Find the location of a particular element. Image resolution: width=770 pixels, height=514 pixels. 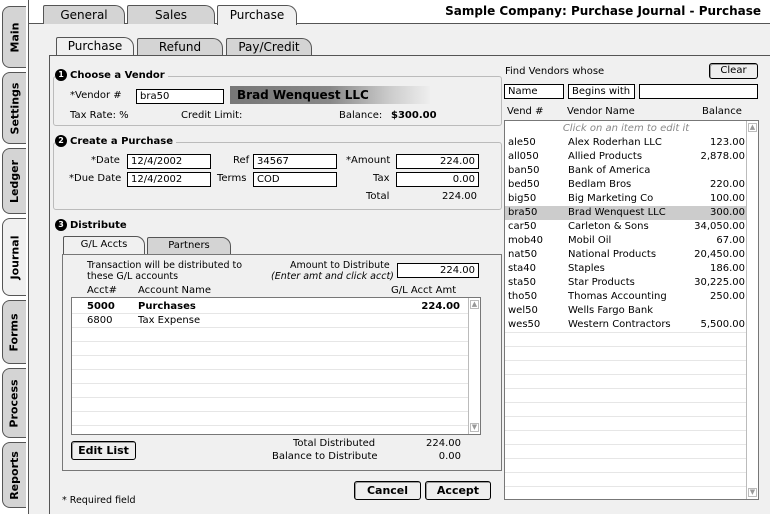

vendor-cell-bal: 220.00 is located at coordinates (727, 184).